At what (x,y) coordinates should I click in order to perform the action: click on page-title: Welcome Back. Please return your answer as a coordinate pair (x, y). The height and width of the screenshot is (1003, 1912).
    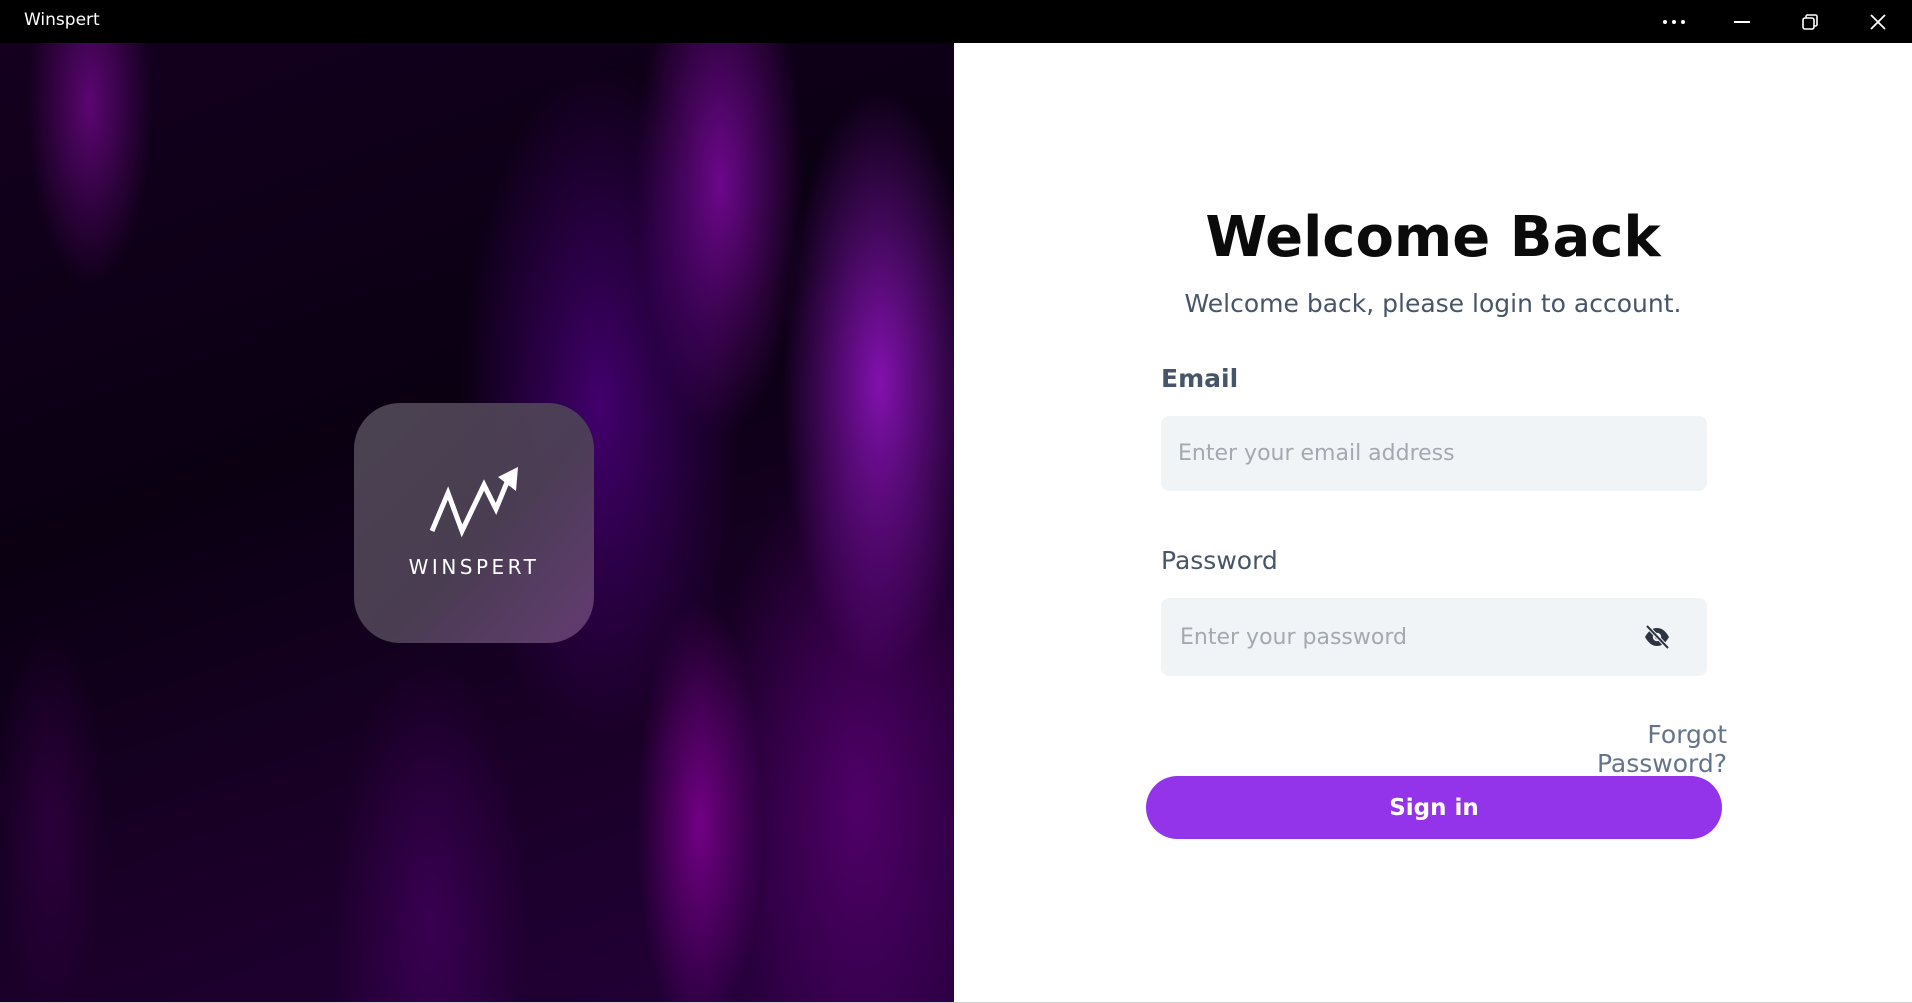
    Looking at the image, I should click on (1433, 237).